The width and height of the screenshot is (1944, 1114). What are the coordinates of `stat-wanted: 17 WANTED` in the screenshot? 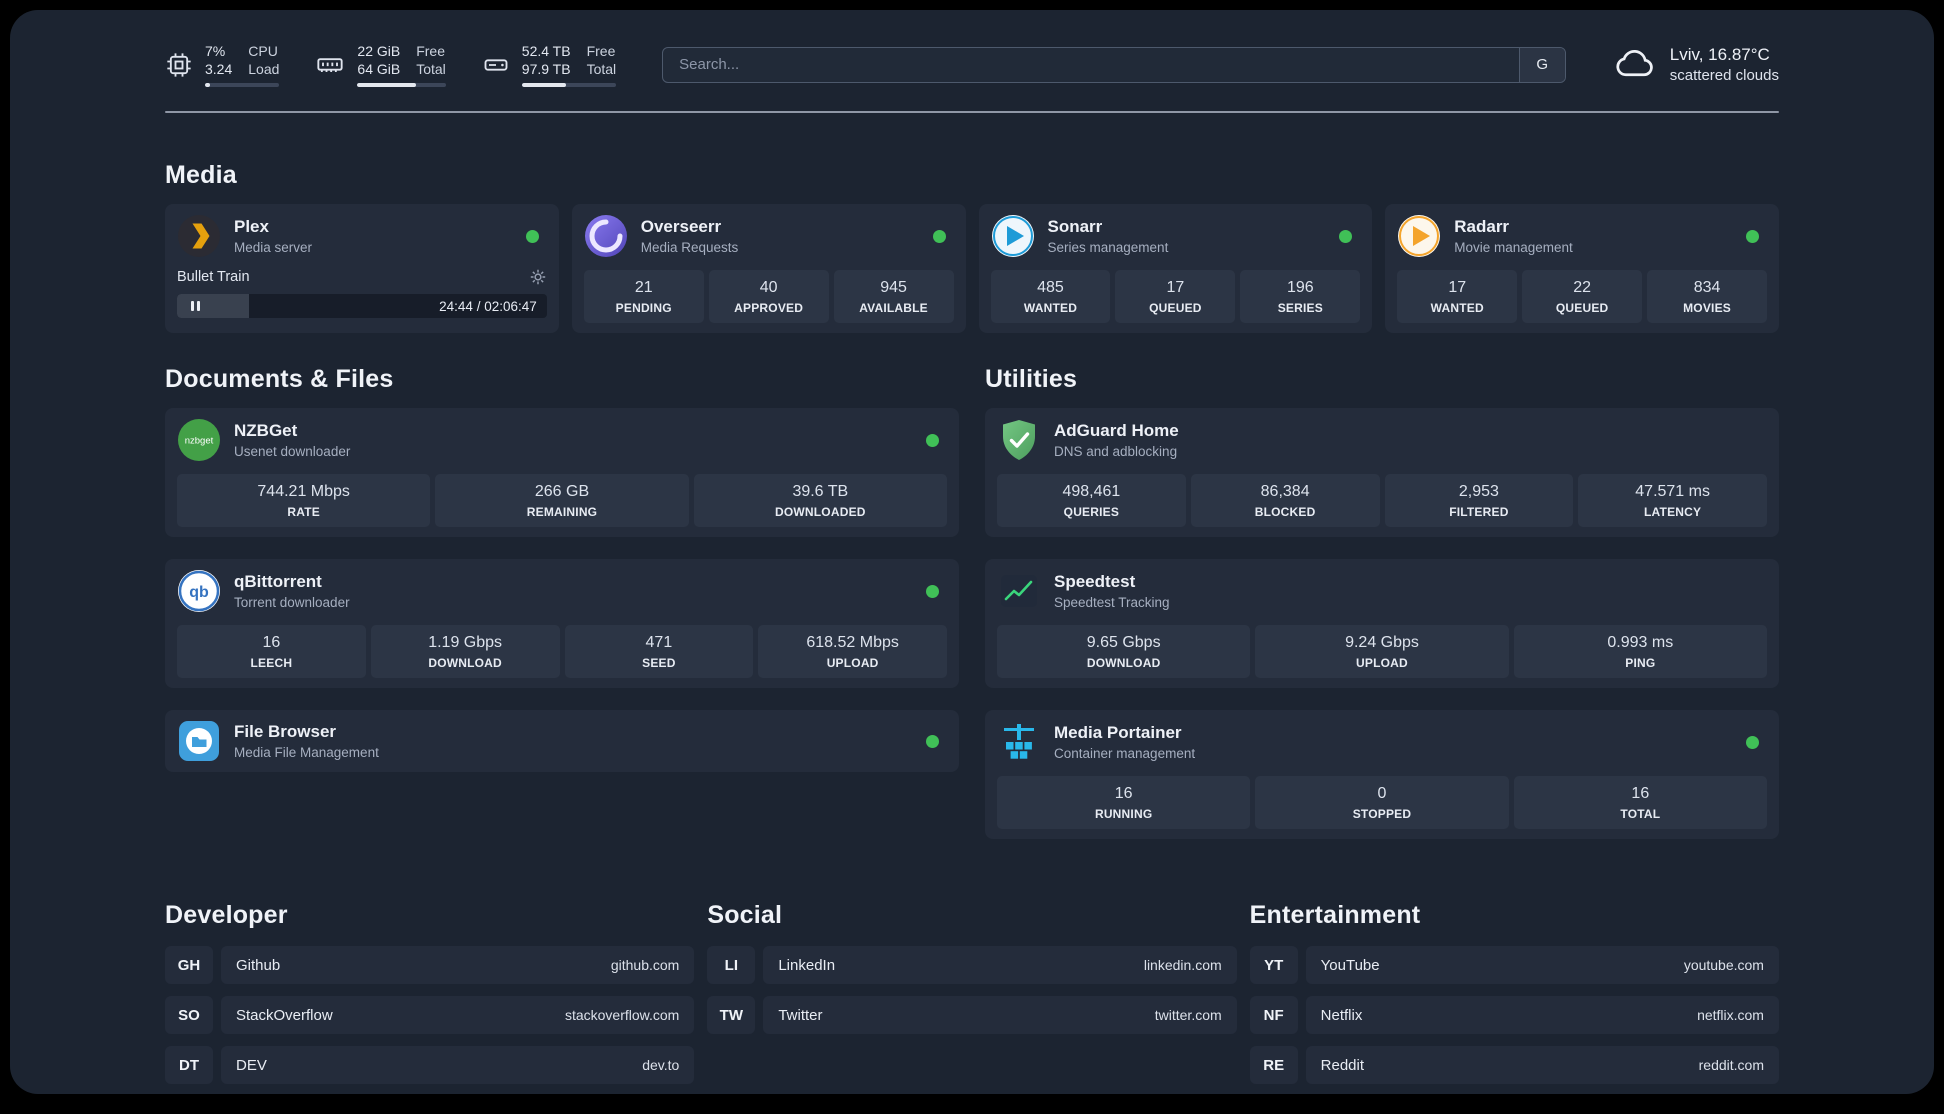 It's located at (1457, 297).